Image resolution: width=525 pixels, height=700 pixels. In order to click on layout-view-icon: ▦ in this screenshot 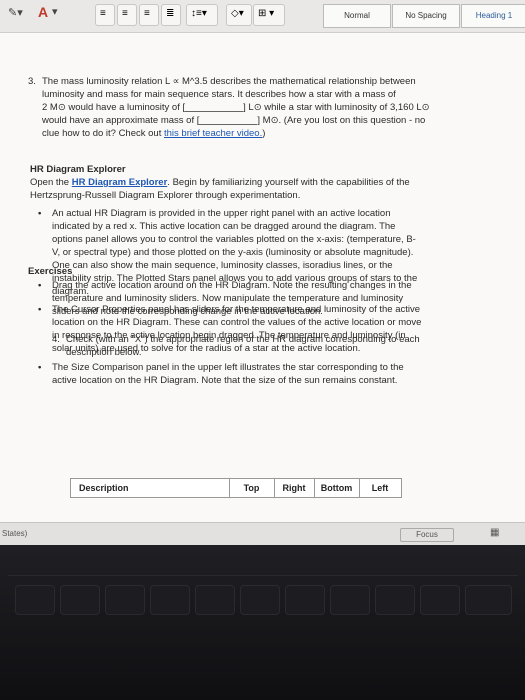, I will do `click(494, 532)`.